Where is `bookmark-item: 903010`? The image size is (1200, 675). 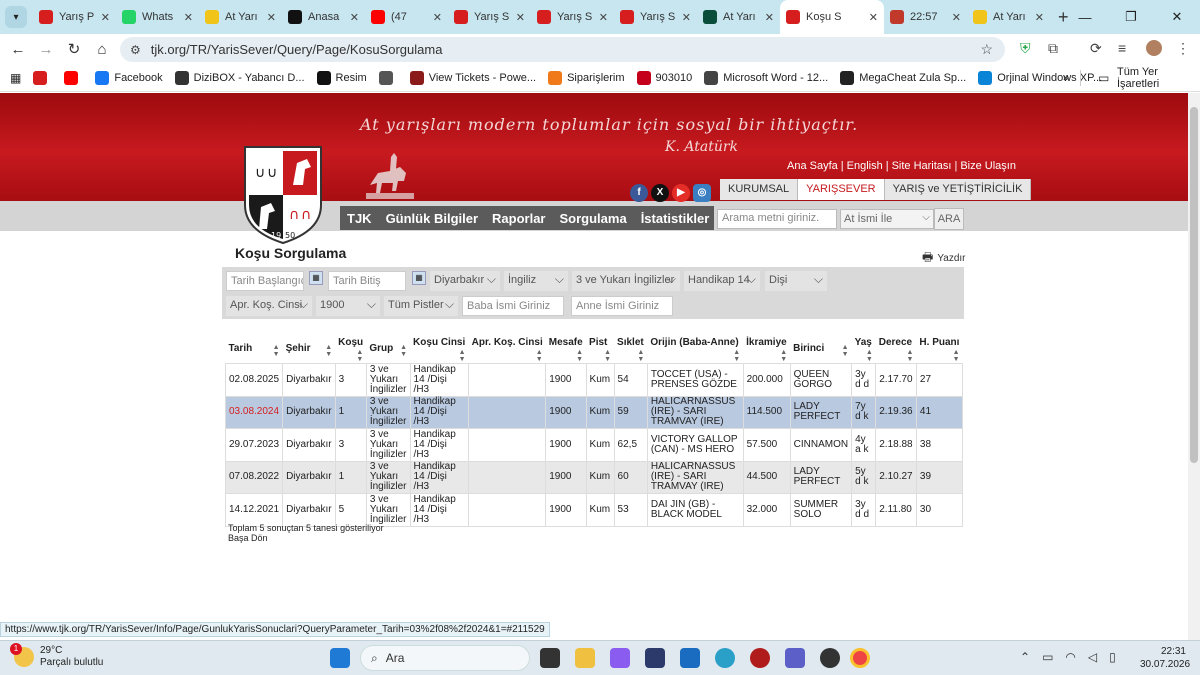 bookmark-item: 903010 is located at coordinates (664, 77).